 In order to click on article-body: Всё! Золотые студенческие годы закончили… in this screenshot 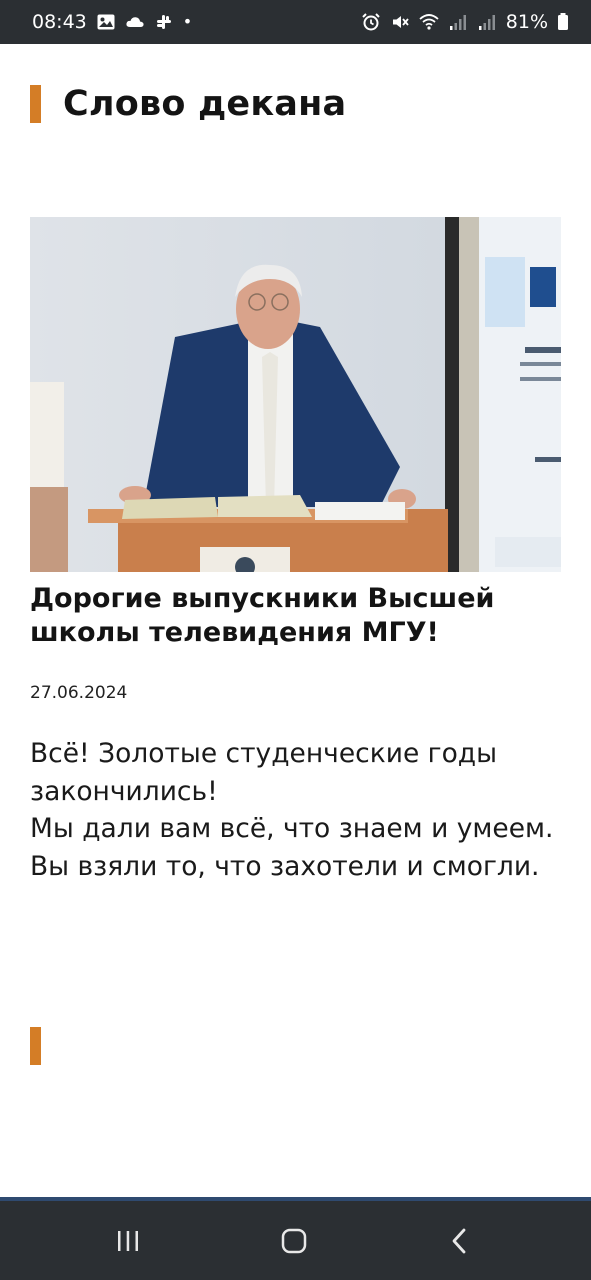, I will do `click(297, 810)`.